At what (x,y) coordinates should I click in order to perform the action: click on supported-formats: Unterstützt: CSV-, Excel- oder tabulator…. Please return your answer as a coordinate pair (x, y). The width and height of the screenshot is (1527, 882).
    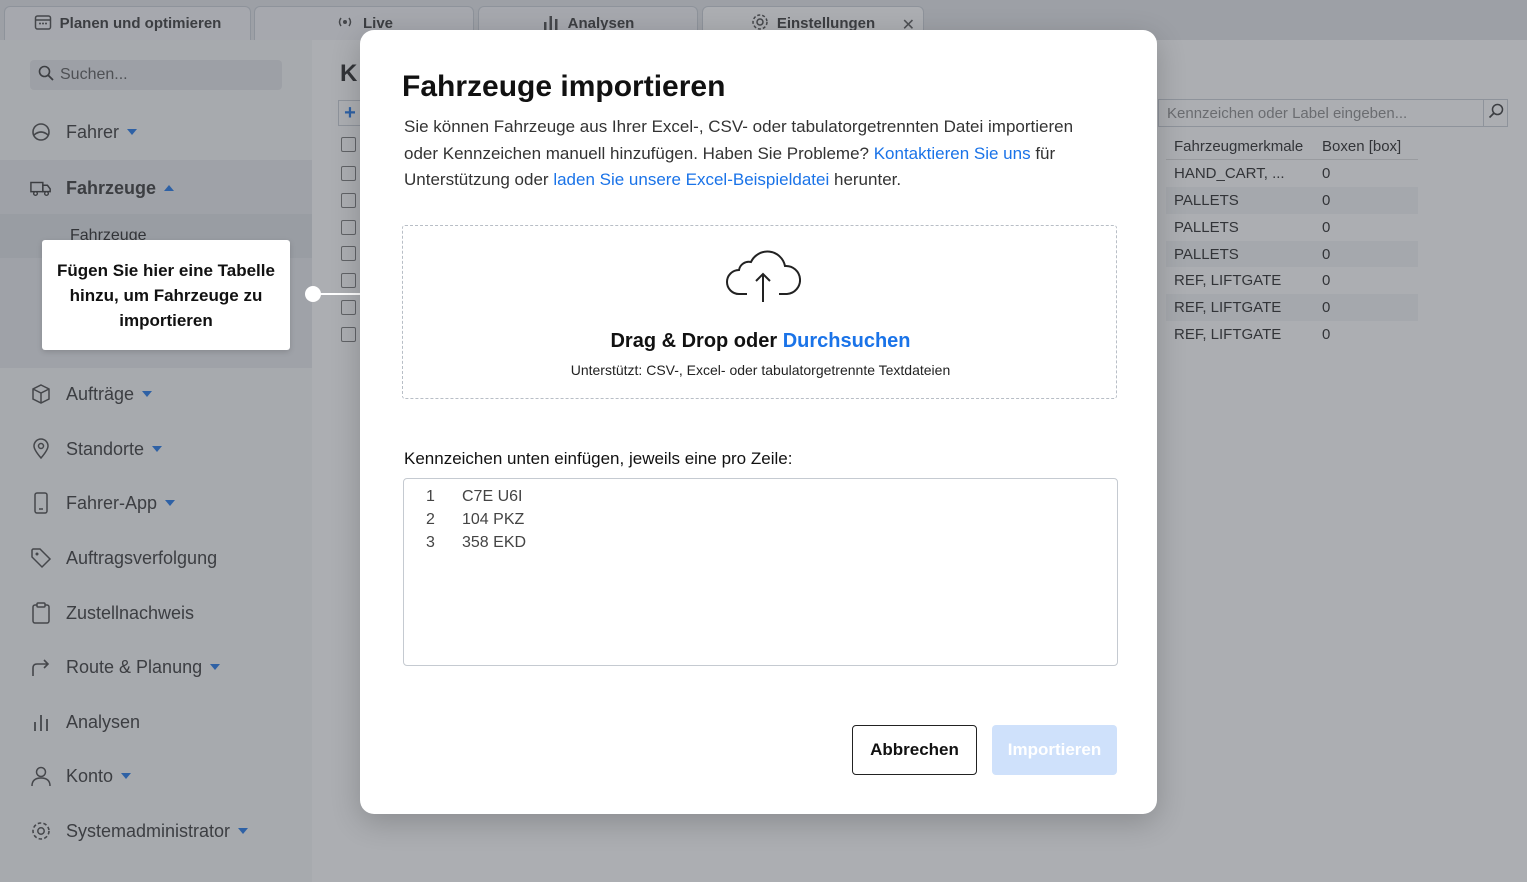
    Looking at the image, I should click on (760, 370).